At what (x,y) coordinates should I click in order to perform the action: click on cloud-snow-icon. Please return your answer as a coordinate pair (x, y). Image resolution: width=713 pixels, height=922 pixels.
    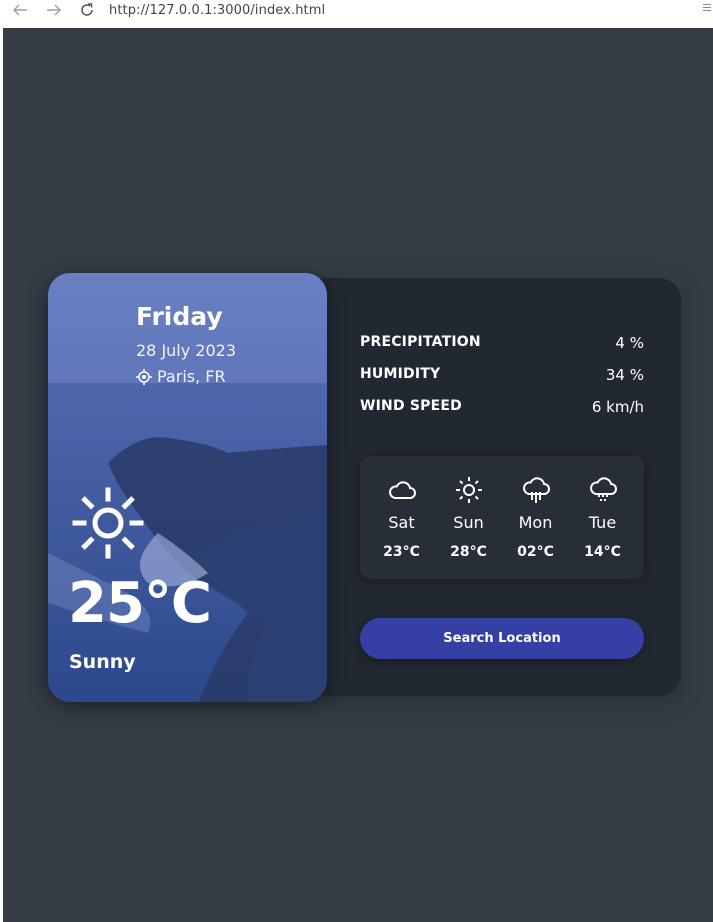
    Looking at the image, I should click on (603, 489).